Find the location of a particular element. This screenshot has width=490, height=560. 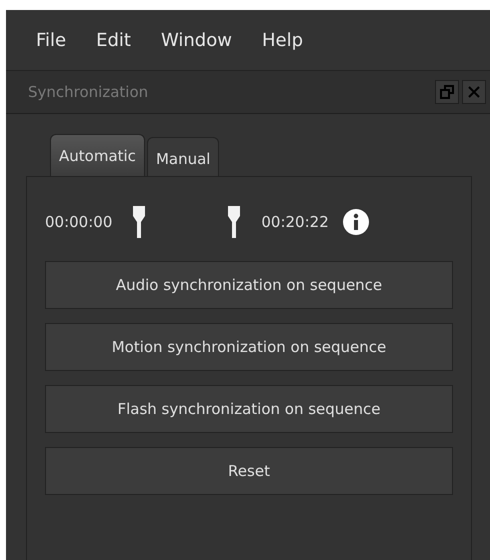

action-button: Flash synchronization on sequence is located at coordinates (249, 409).